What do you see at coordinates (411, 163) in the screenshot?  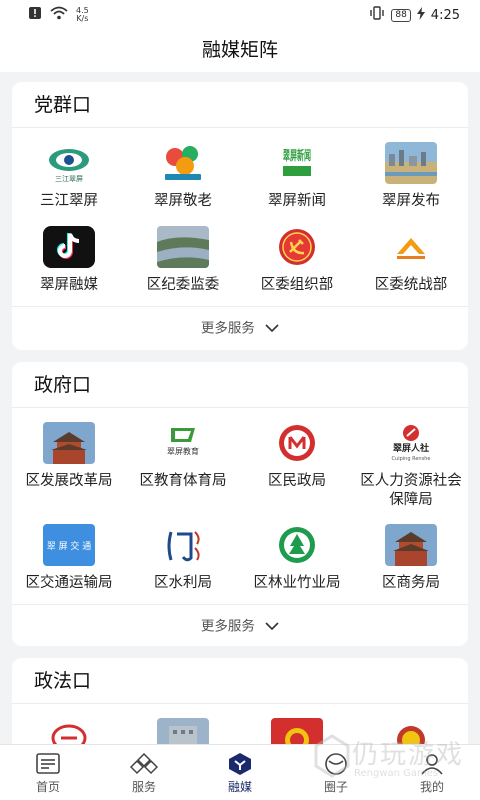 I see `city-photo` at bounding box center [411, 163].